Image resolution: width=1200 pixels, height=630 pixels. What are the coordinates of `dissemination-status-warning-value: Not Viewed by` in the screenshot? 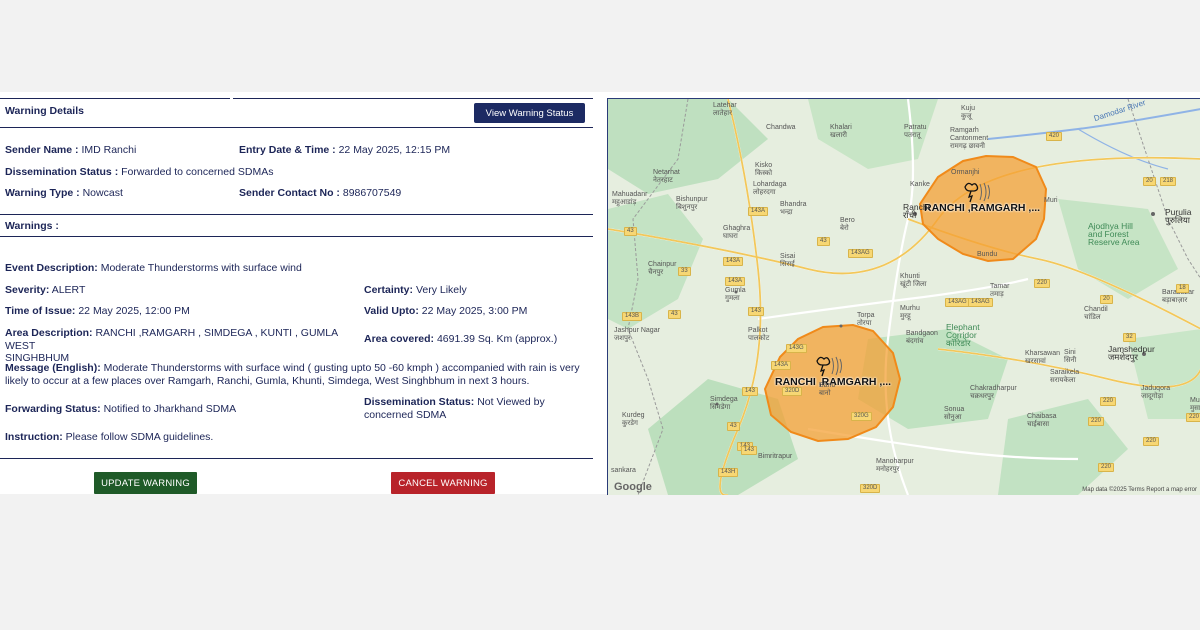 It's located at (511, 402).